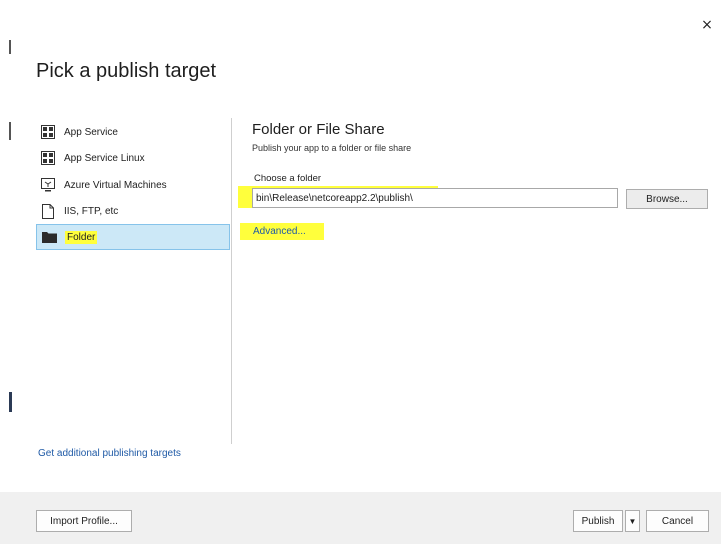 The width and height of the screenshot is (721, 544). I want to click on publish-dropdown-button: ▼, so click(632, 521).